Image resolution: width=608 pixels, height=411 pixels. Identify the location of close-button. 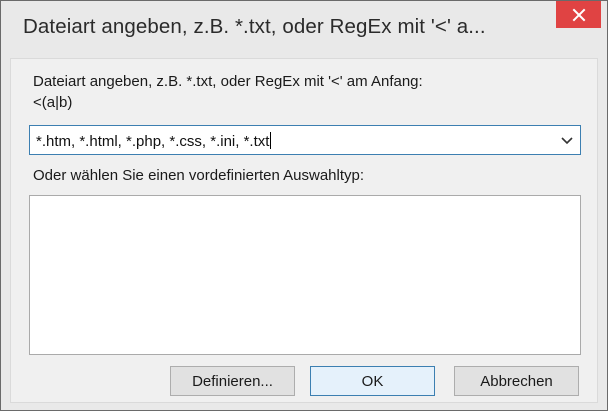
(578, 14).